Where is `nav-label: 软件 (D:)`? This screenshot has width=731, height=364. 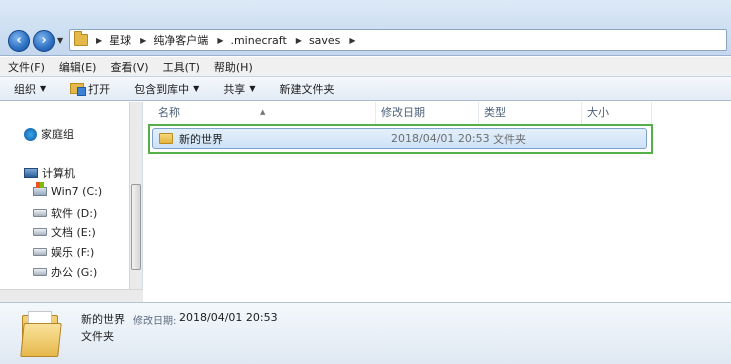
nav-label: 软件 (D:) is located at coordinates (74, 213).